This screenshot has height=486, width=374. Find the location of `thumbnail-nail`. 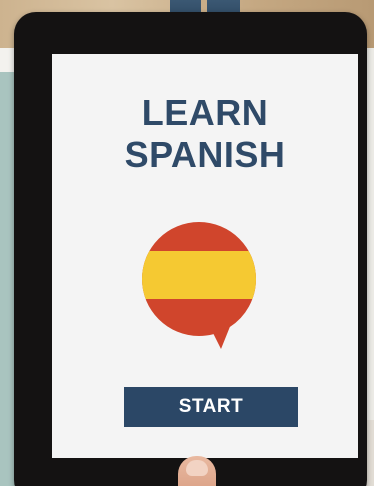

thumbnail-nail is located at coordinates (197, 468).